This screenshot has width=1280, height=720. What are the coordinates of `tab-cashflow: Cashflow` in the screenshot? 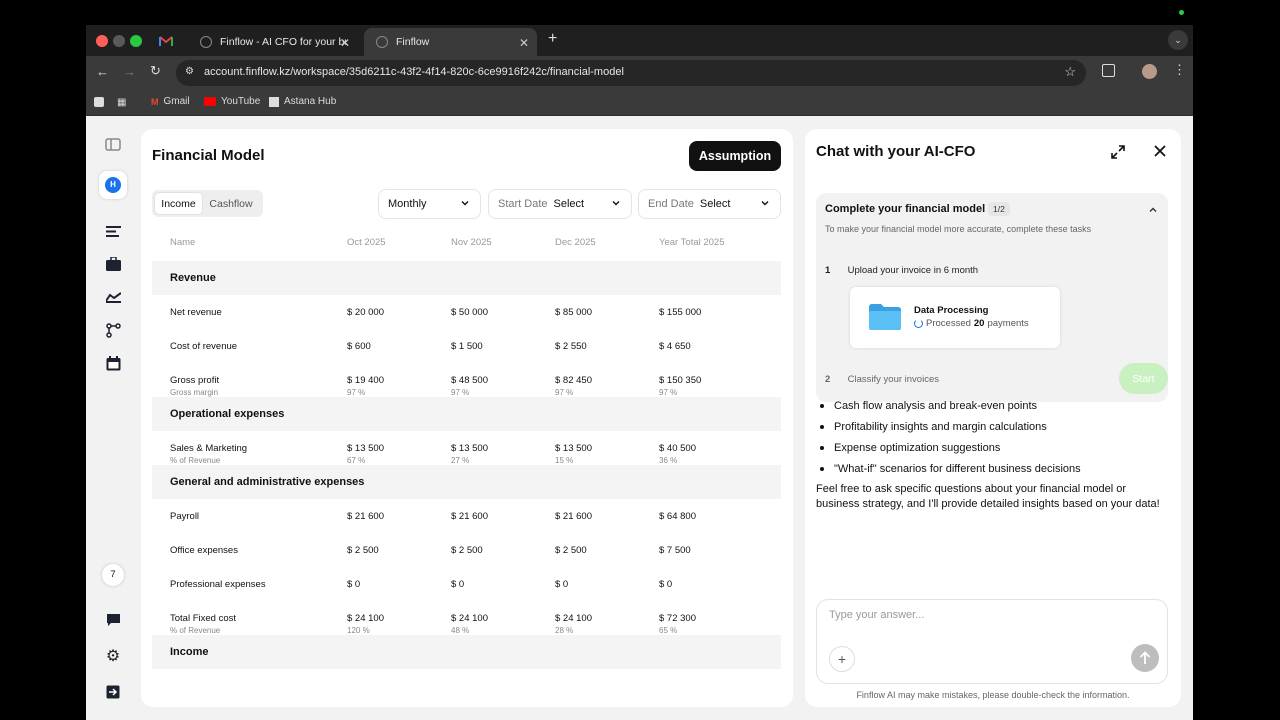 It's located at (231, 203).